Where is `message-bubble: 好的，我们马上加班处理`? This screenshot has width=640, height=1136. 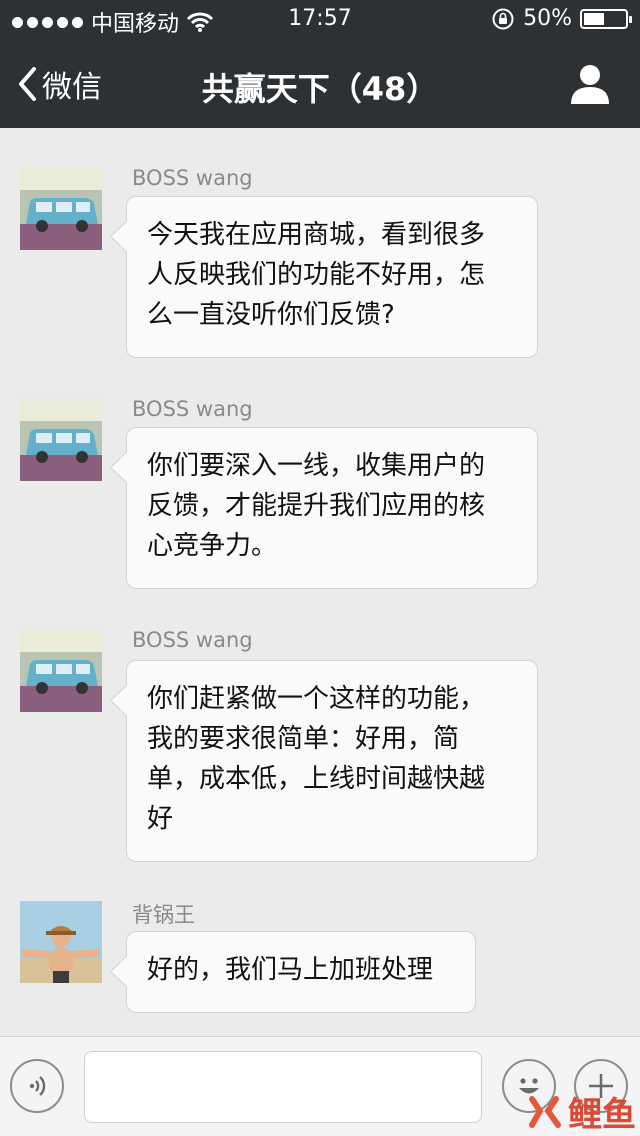
message-bubble: 好的，我们马上加班处理 is located at coordinates (301, 972).